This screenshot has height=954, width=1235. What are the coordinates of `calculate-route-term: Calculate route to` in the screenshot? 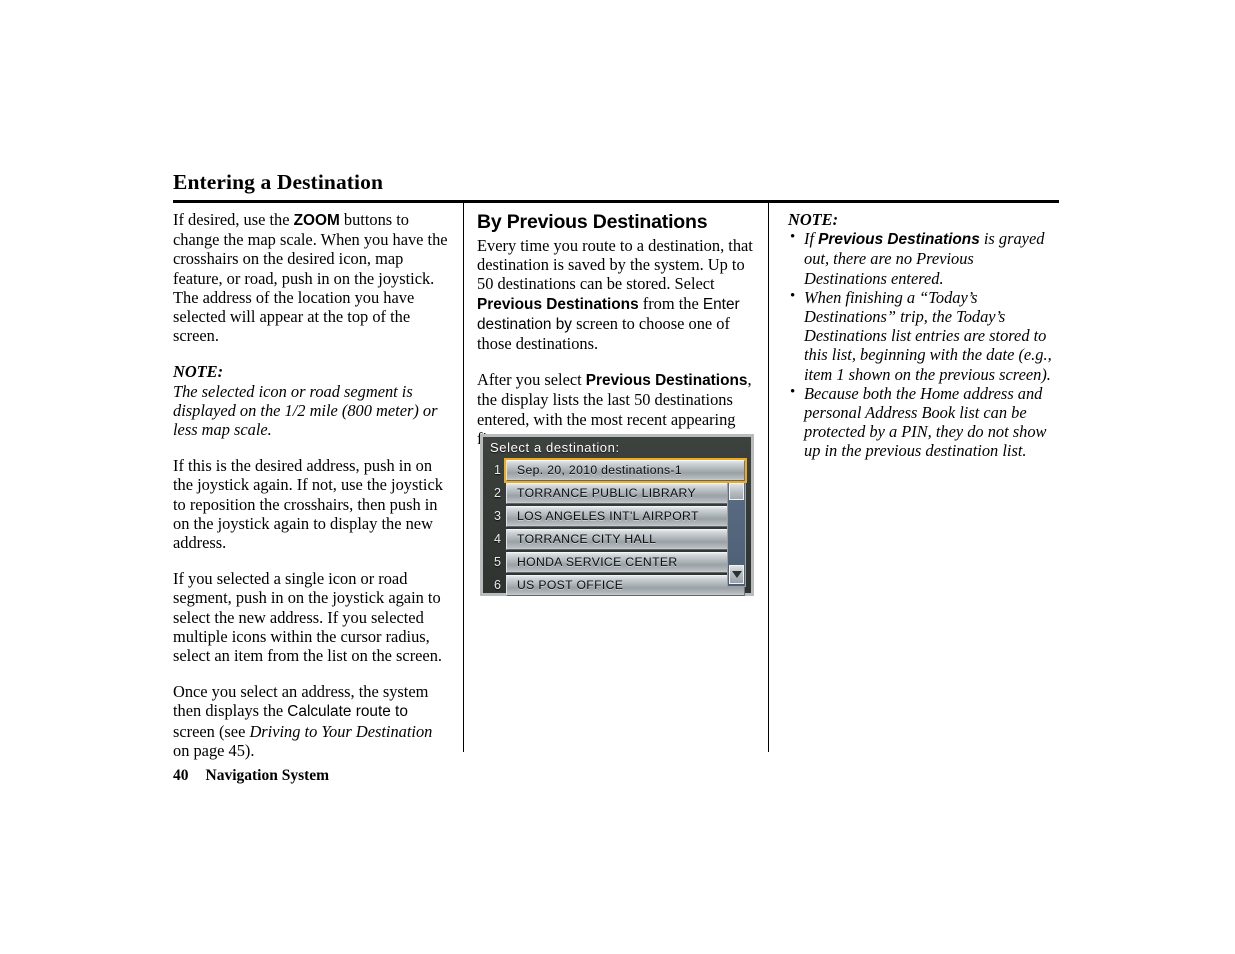 It's located at (347, 712).